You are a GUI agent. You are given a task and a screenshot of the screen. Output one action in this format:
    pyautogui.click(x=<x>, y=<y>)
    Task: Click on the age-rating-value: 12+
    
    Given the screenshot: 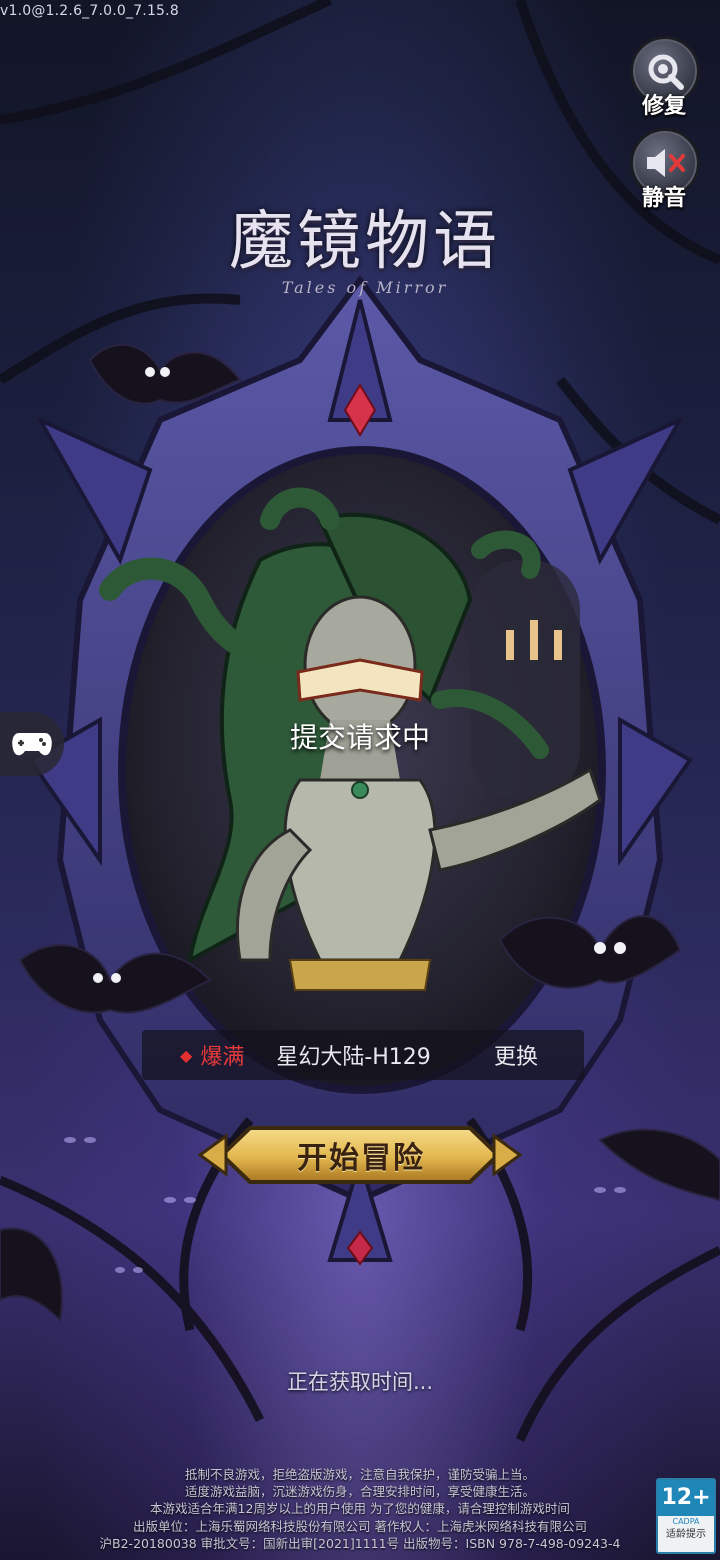 What is the action you would take?
    pyautogui.click(x=686, y=1498)
    